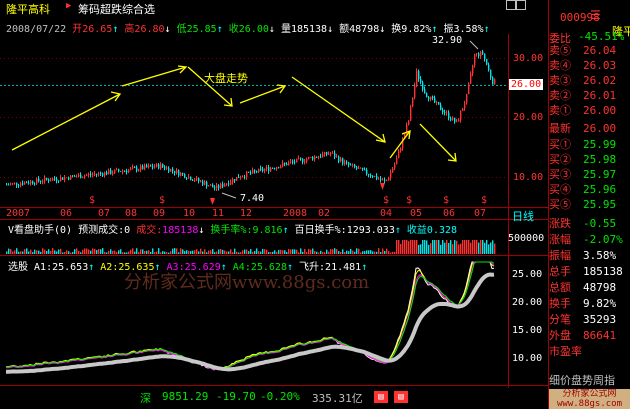  What do you see at coordinates (589, 174) in the screenshot?
I see `bid-row-3: 买③ 25.97` at bounding box center [589, 174].